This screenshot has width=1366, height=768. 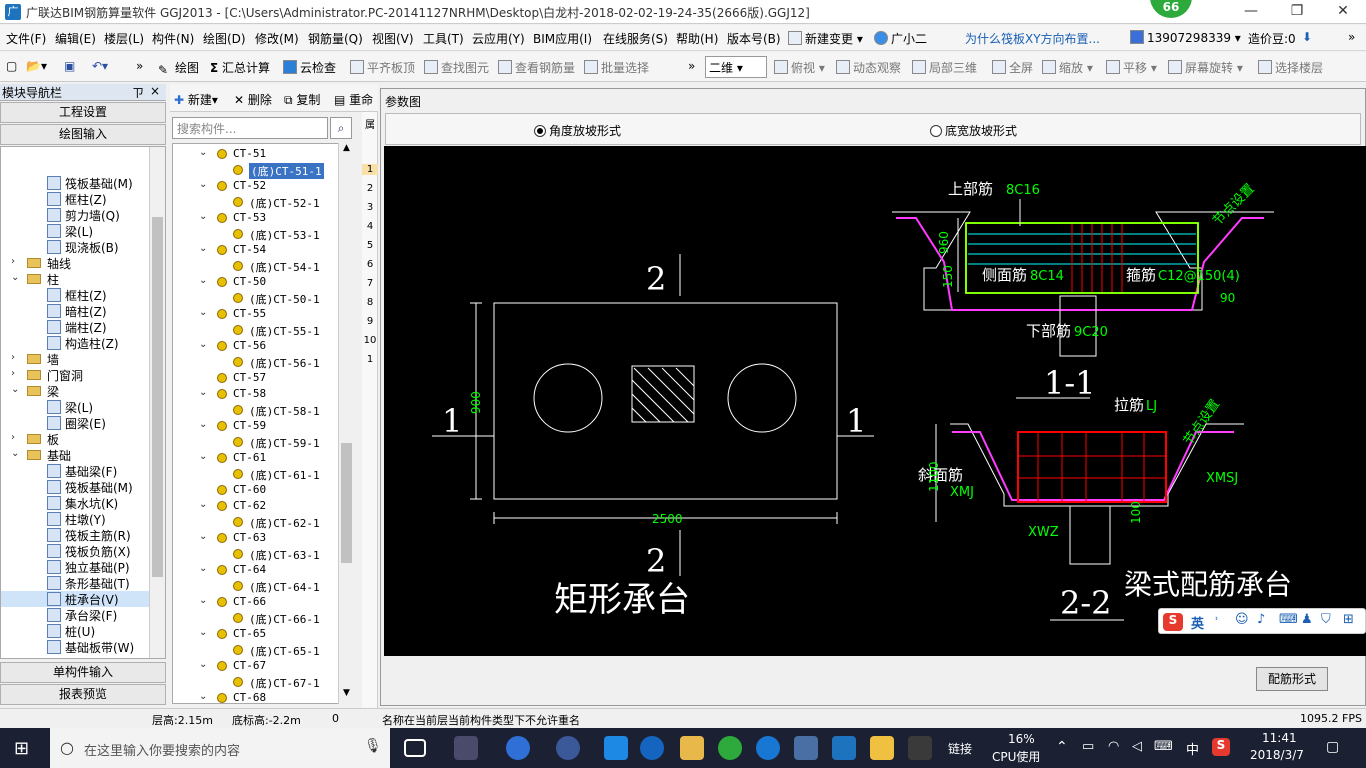 What do you see at coordinates (124, 38) in the screenshot?
I see `menu-floor: 楼层(L)` at bounding box center [124, 38].